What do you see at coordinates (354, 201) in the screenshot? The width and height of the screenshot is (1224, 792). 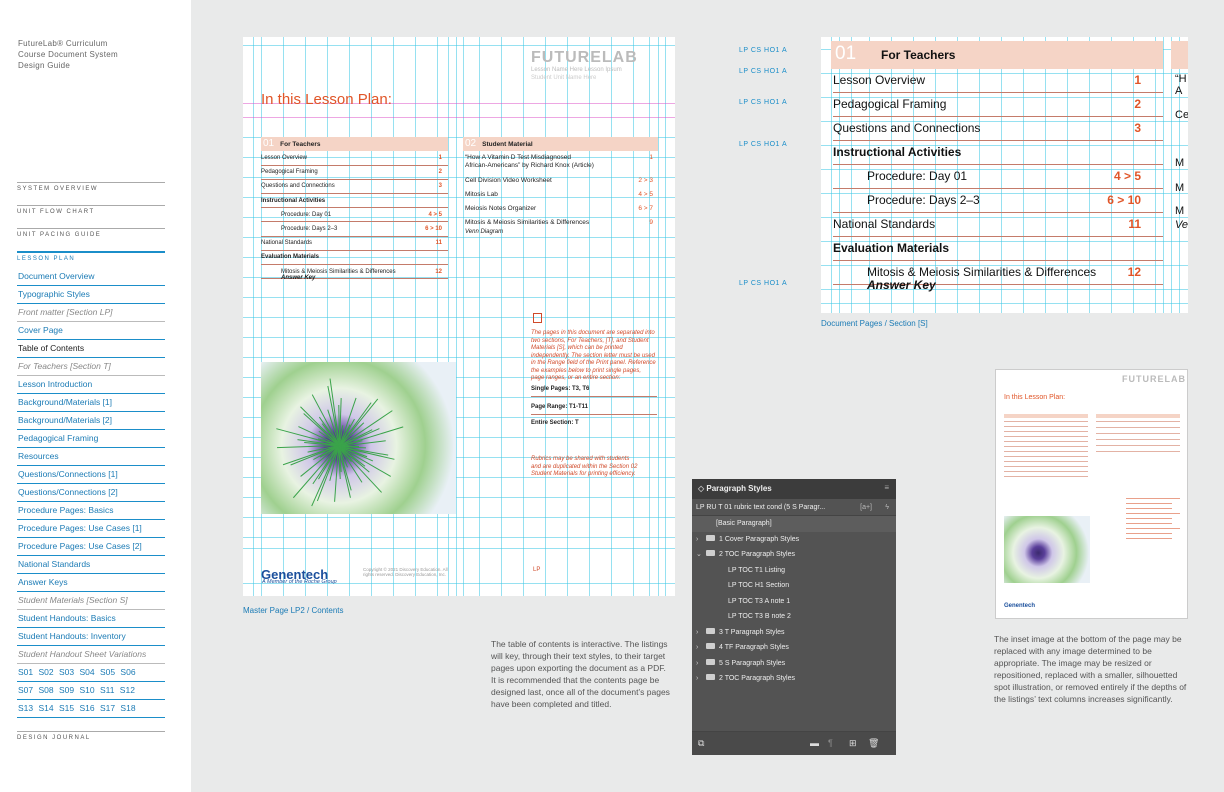 I see `toc-row: Instructional Activities` at bounding box center [354, 201].